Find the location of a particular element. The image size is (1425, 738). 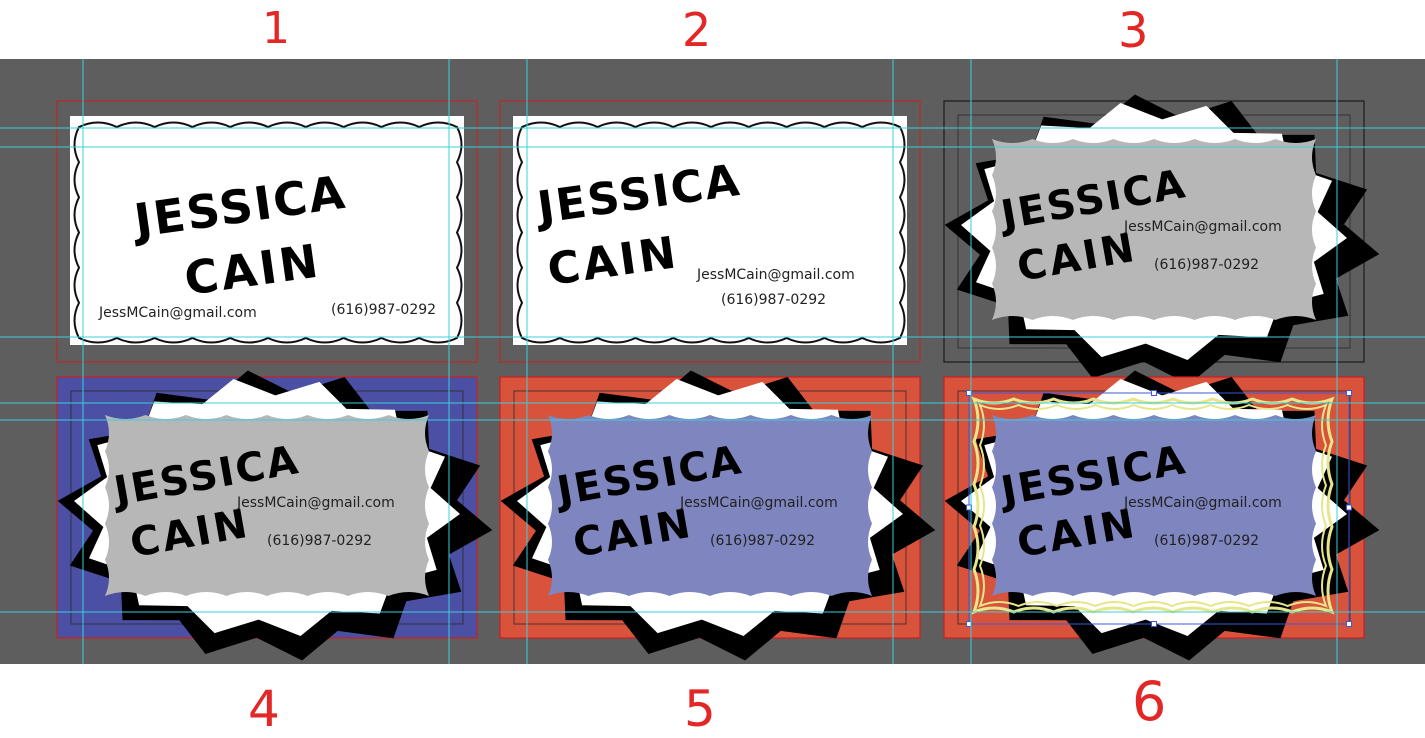

card-background is located at coordinates (710, 230).